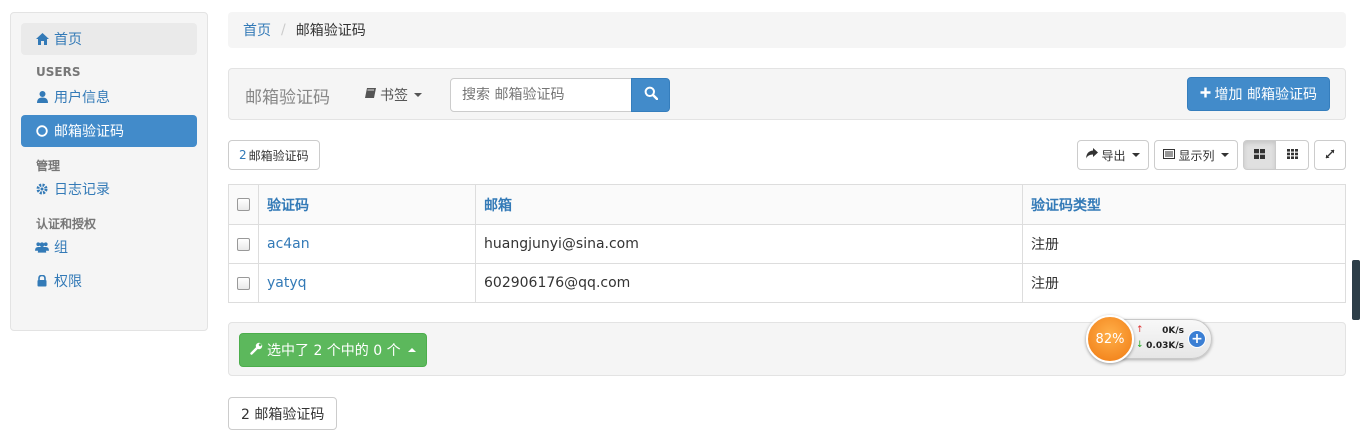  What do you see at coordinates (42, 131) in the screenshot?
I see `circle-icon` at bounding box center [42, 131].